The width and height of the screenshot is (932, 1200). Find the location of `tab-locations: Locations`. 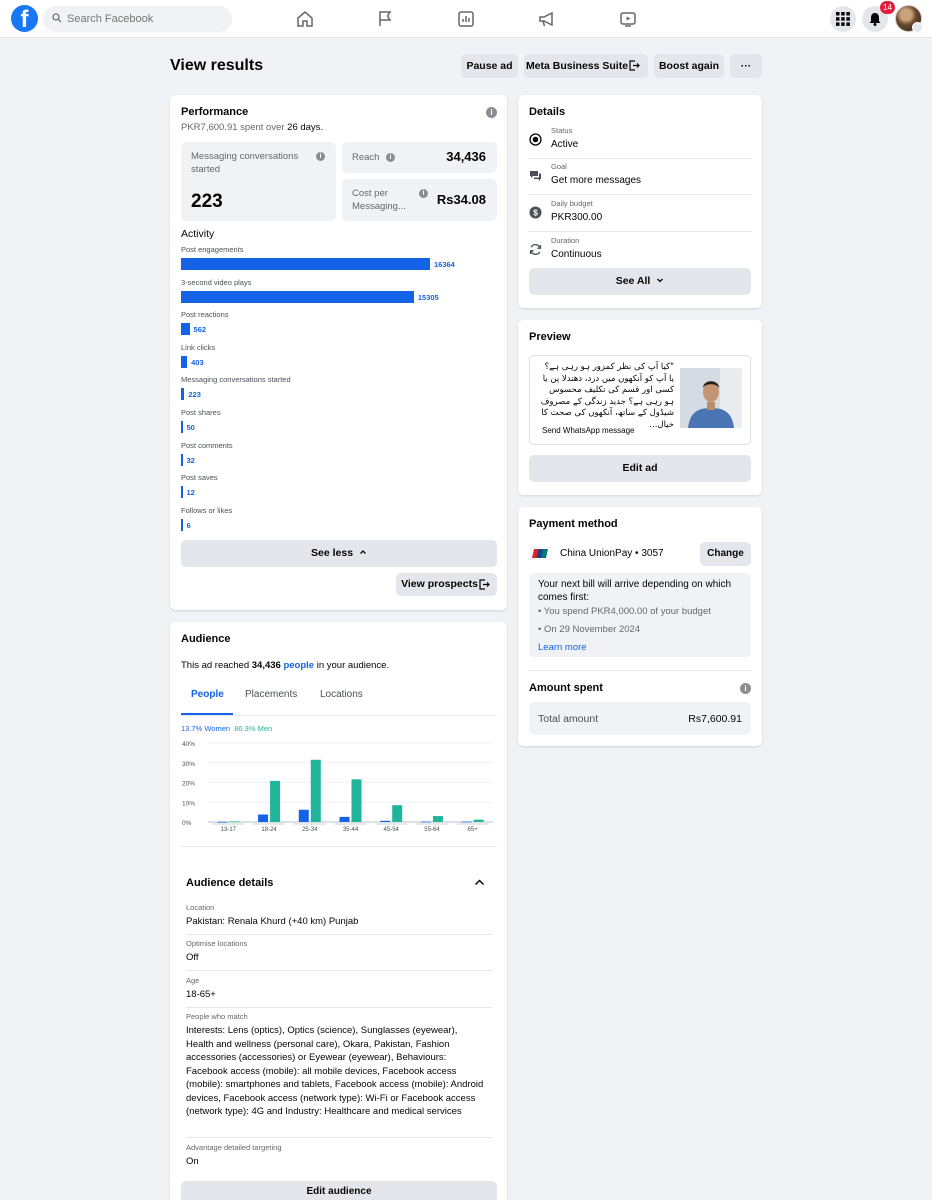

tab-locations: Locations is located at coordinates (341, 694).